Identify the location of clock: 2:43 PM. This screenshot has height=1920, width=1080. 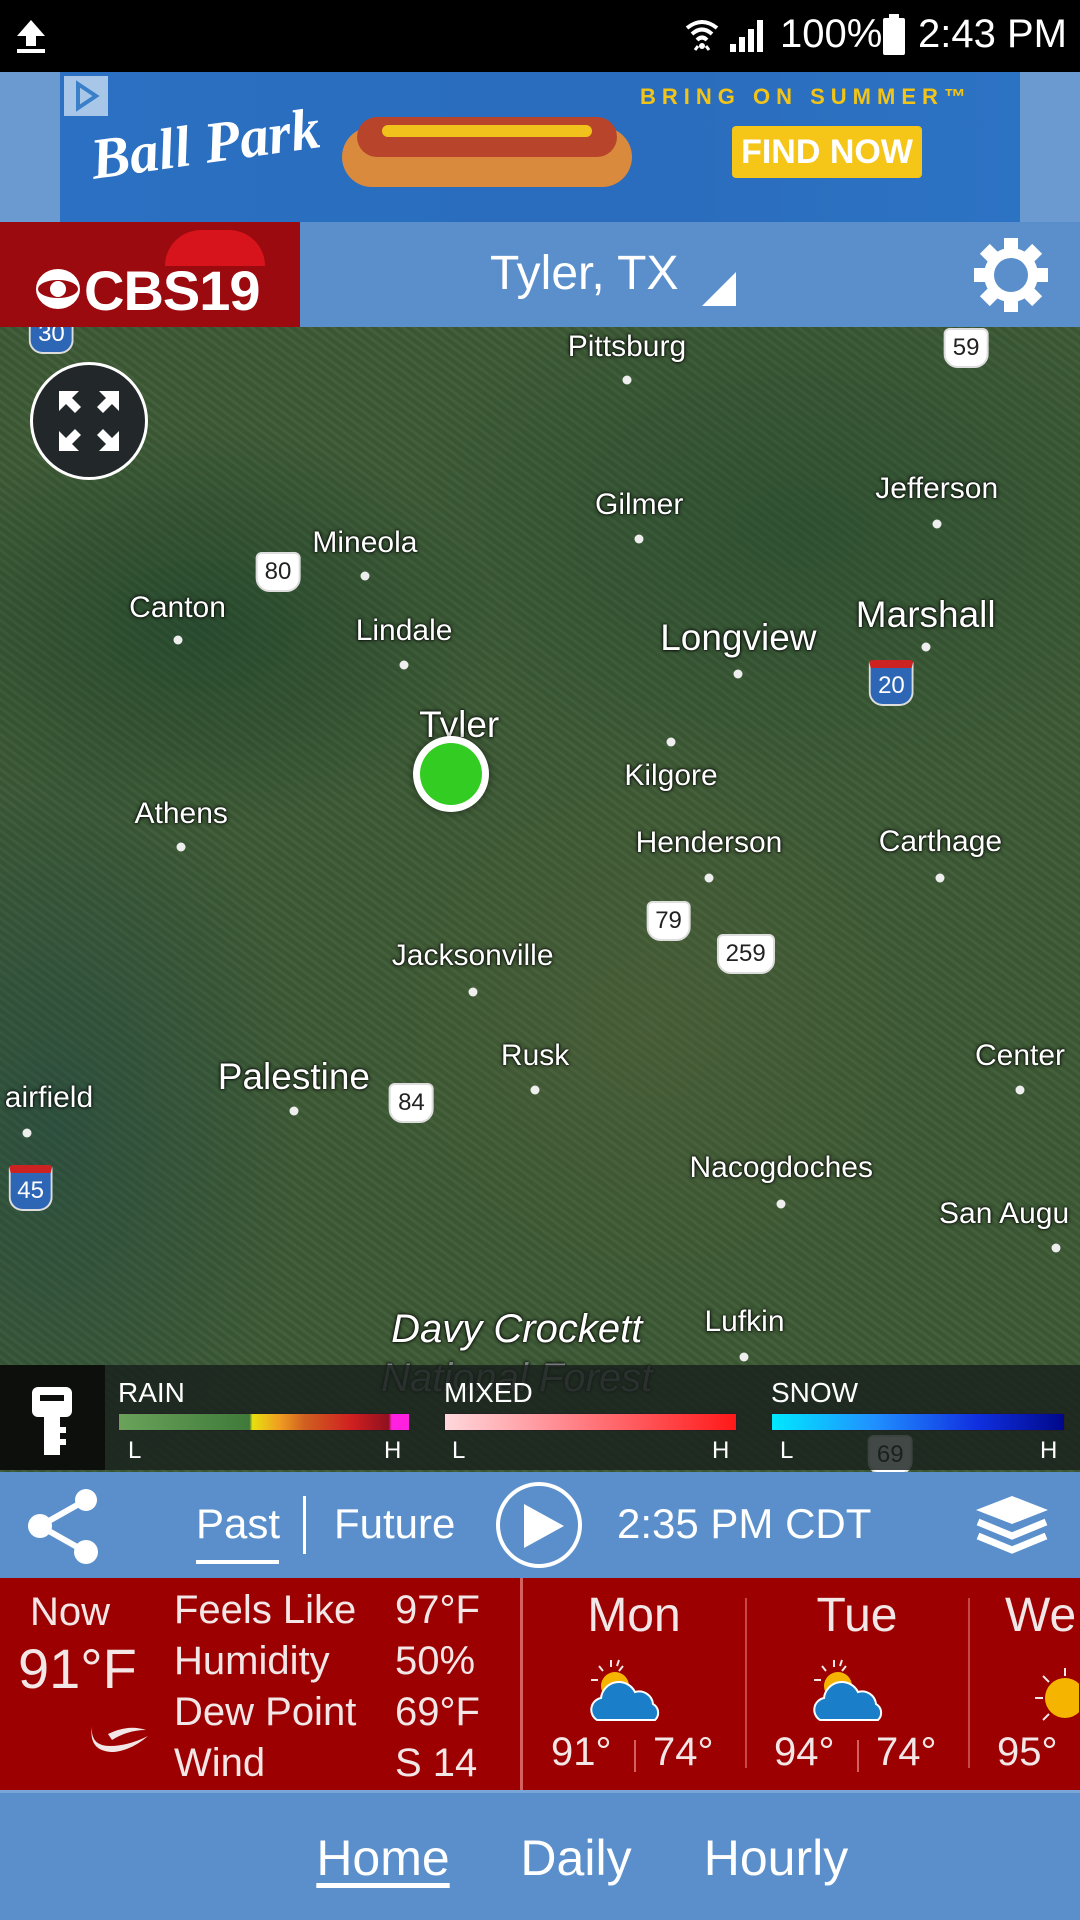
(992, 34).